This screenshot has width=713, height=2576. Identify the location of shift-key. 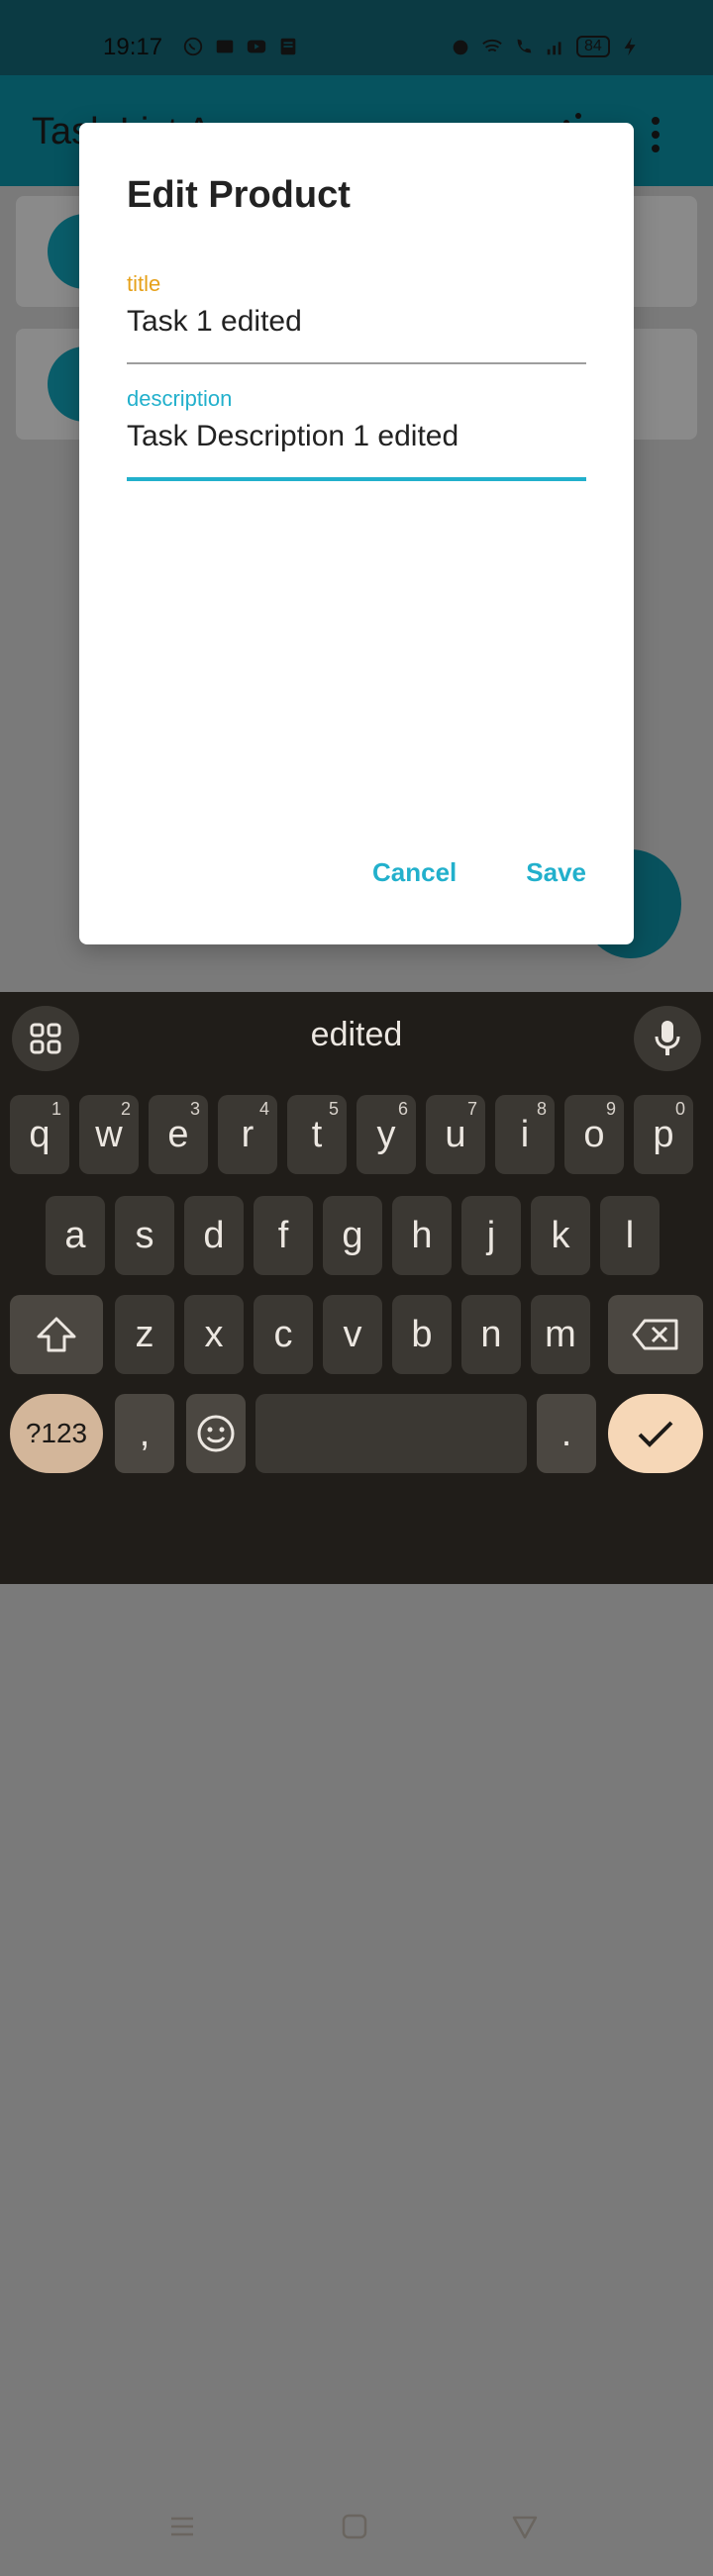
(56, 1335).